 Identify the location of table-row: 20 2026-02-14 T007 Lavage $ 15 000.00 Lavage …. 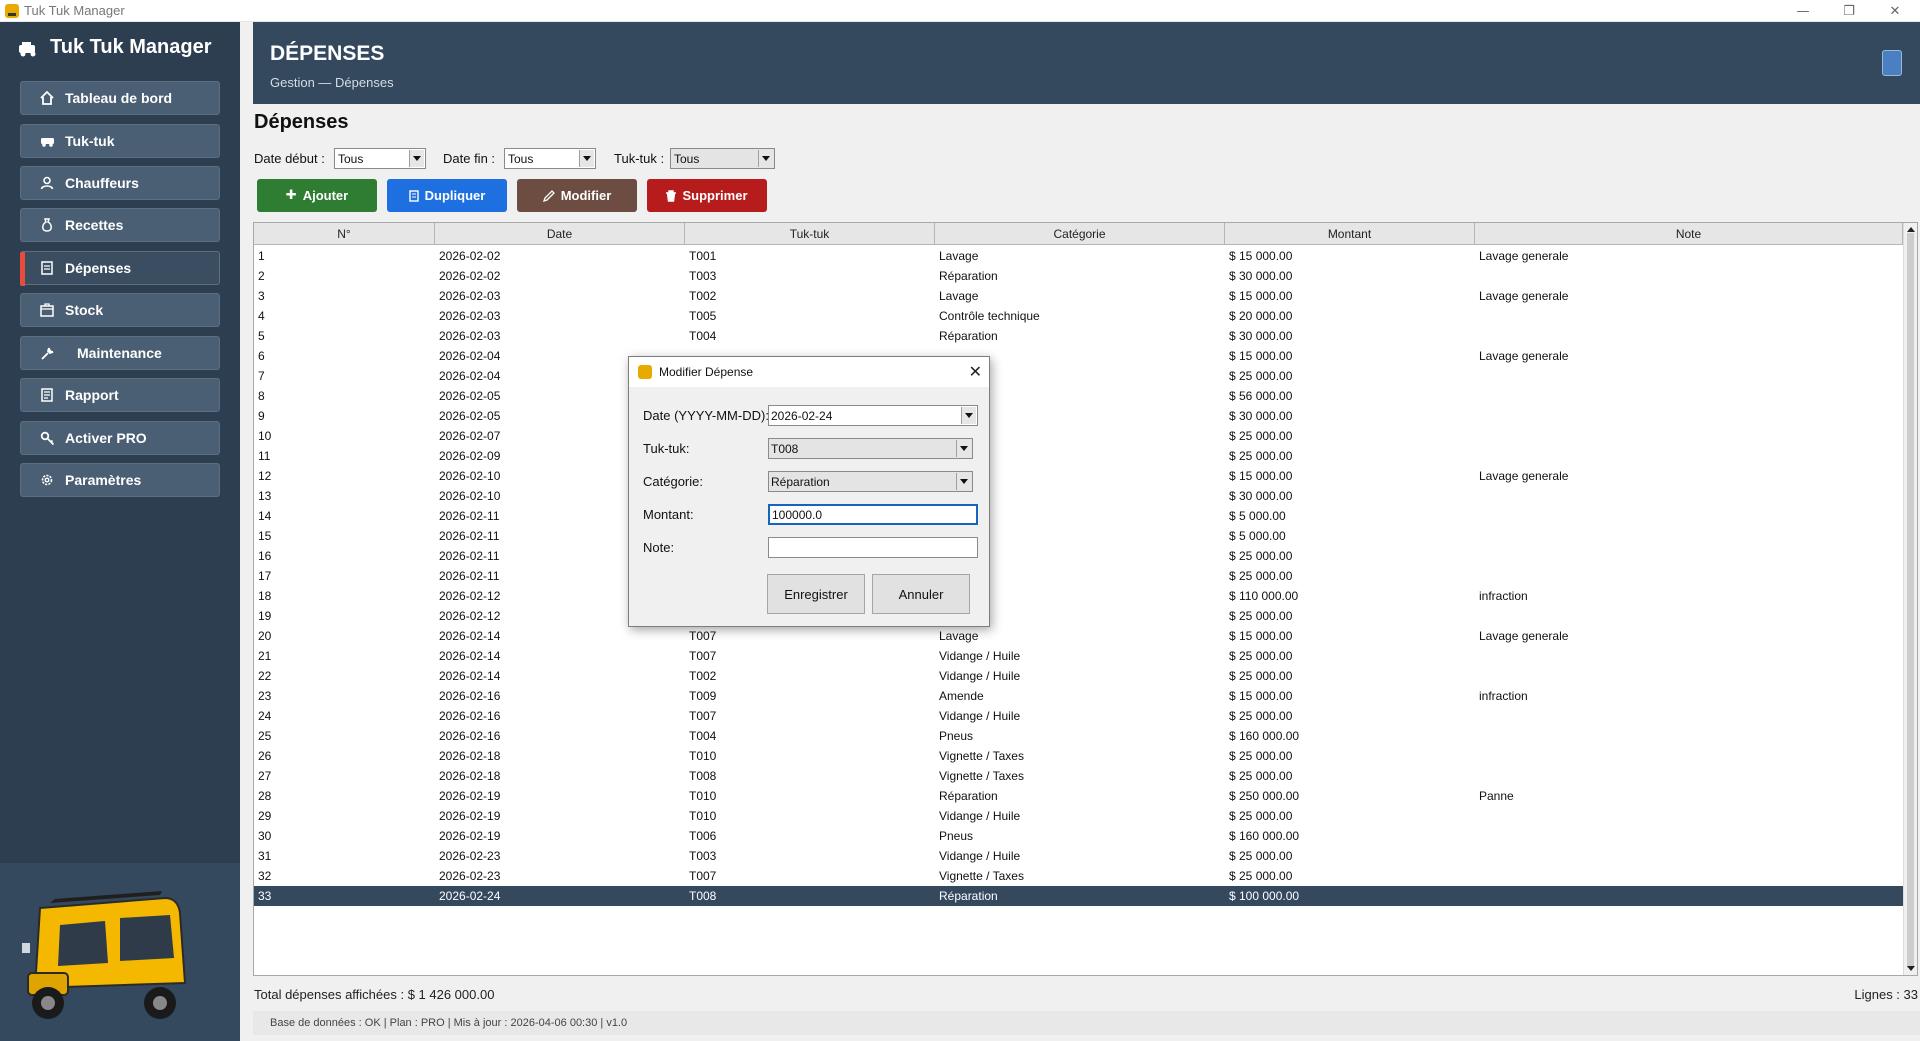
(1078, 636).